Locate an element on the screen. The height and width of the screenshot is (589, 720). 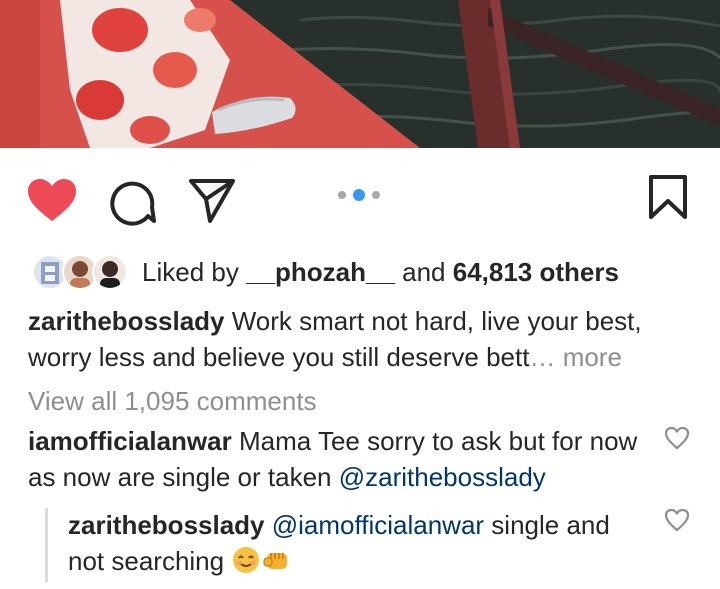
save-button is located at coordinates (668, 197).